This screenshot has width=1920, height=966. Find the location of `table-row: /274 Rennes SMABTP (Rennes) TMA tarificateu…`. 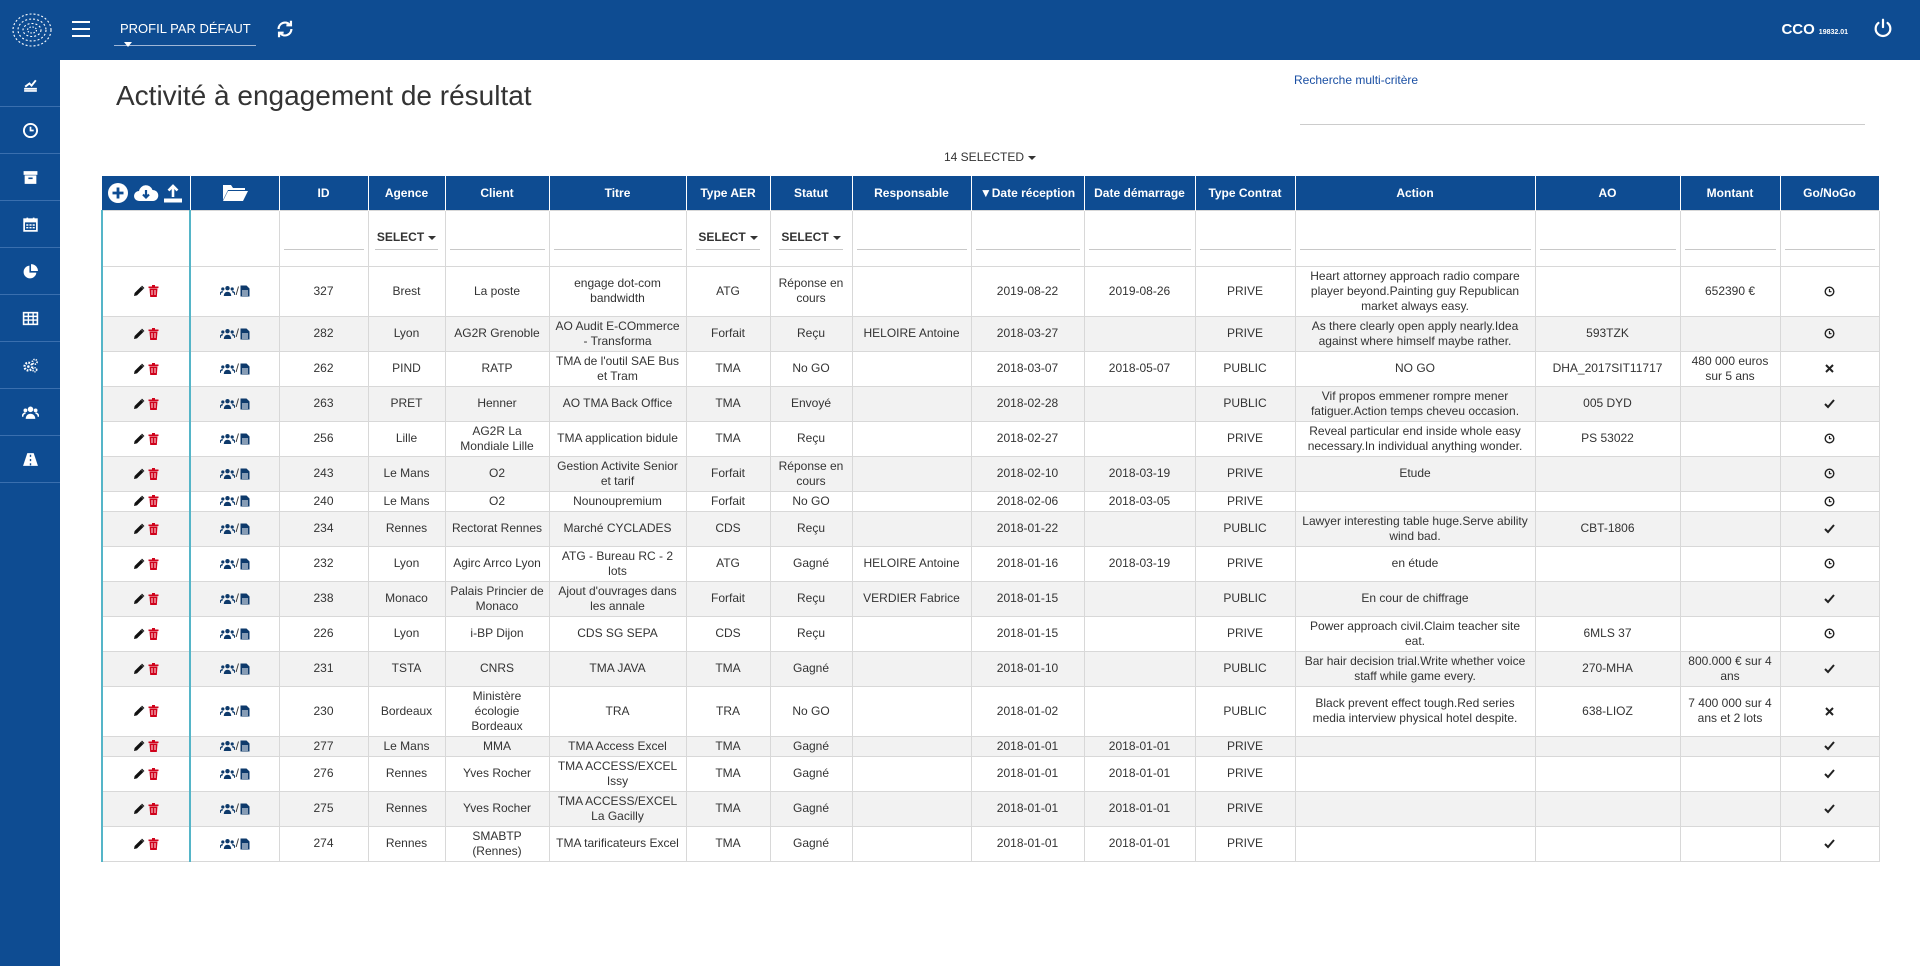

table-row: /274 Rennes SMABTP (Rennes) TMA tarificateu… is located at coordinates (990, 843).